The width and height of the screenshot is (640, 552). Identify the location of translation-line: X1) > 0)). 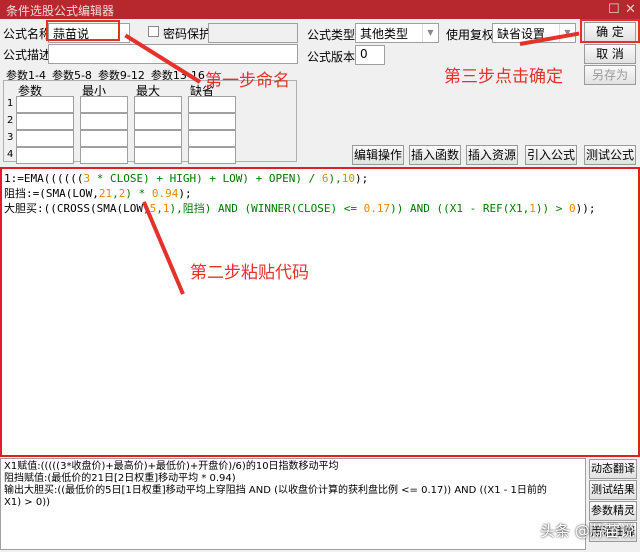
(27, 502).